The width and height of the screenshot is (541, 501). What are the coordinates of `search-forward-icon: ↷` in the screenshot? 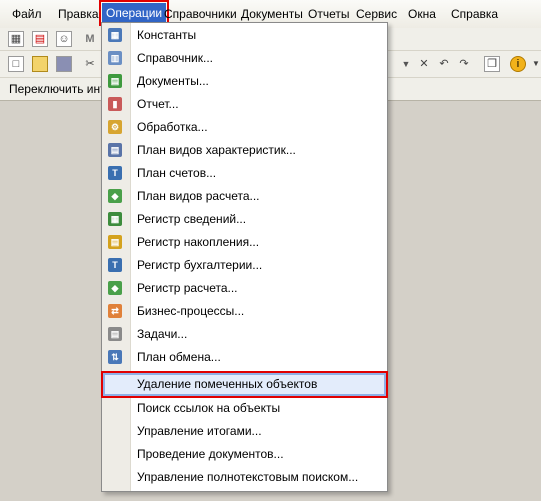 It's located at (464, 64).